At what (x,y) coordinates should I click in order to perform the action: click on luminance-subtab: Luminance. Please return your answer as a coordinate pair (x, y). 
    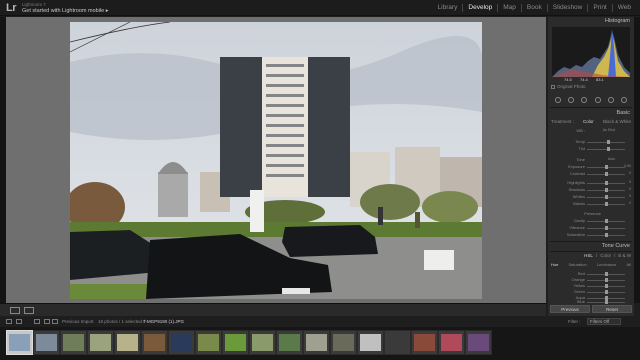
    Looking at the image, I should click on (607, 265).